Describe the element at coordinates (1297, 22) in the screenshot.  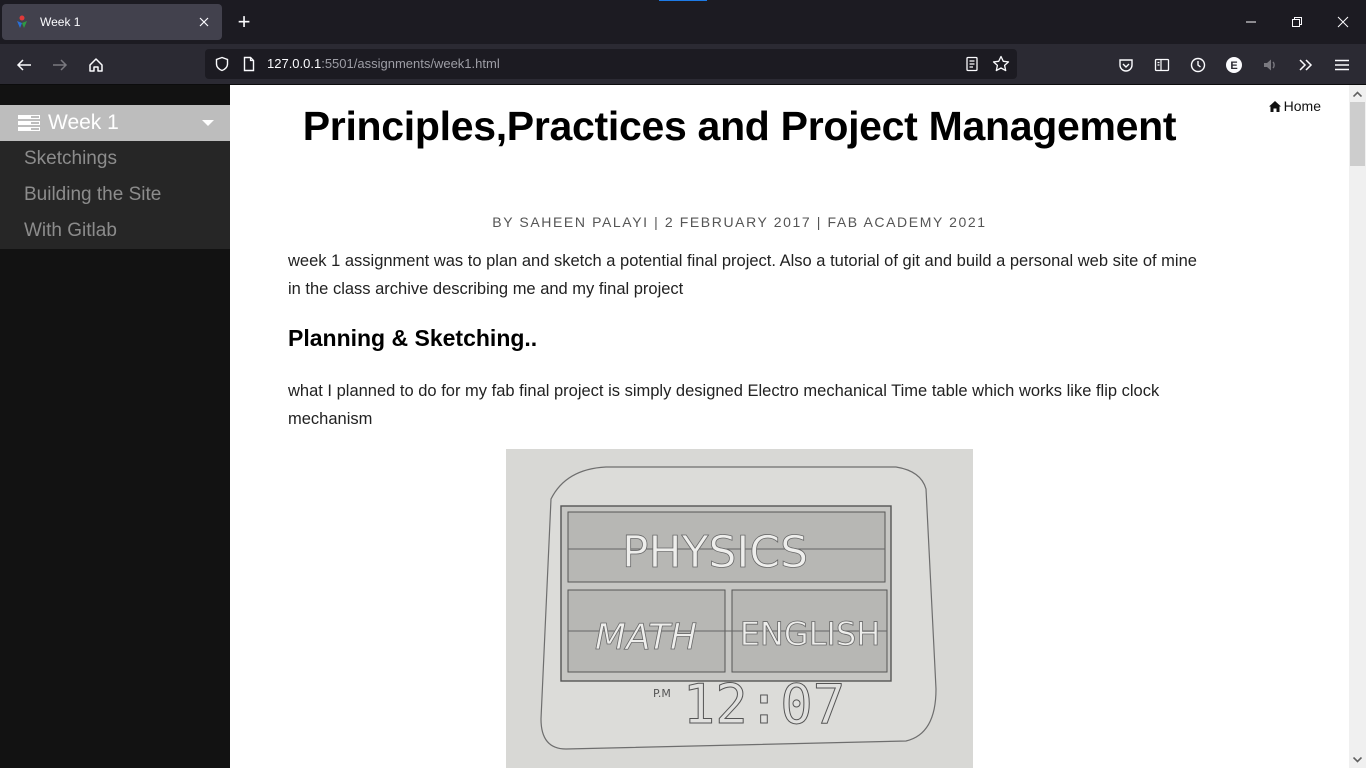
I see `restore-icon` at that location.